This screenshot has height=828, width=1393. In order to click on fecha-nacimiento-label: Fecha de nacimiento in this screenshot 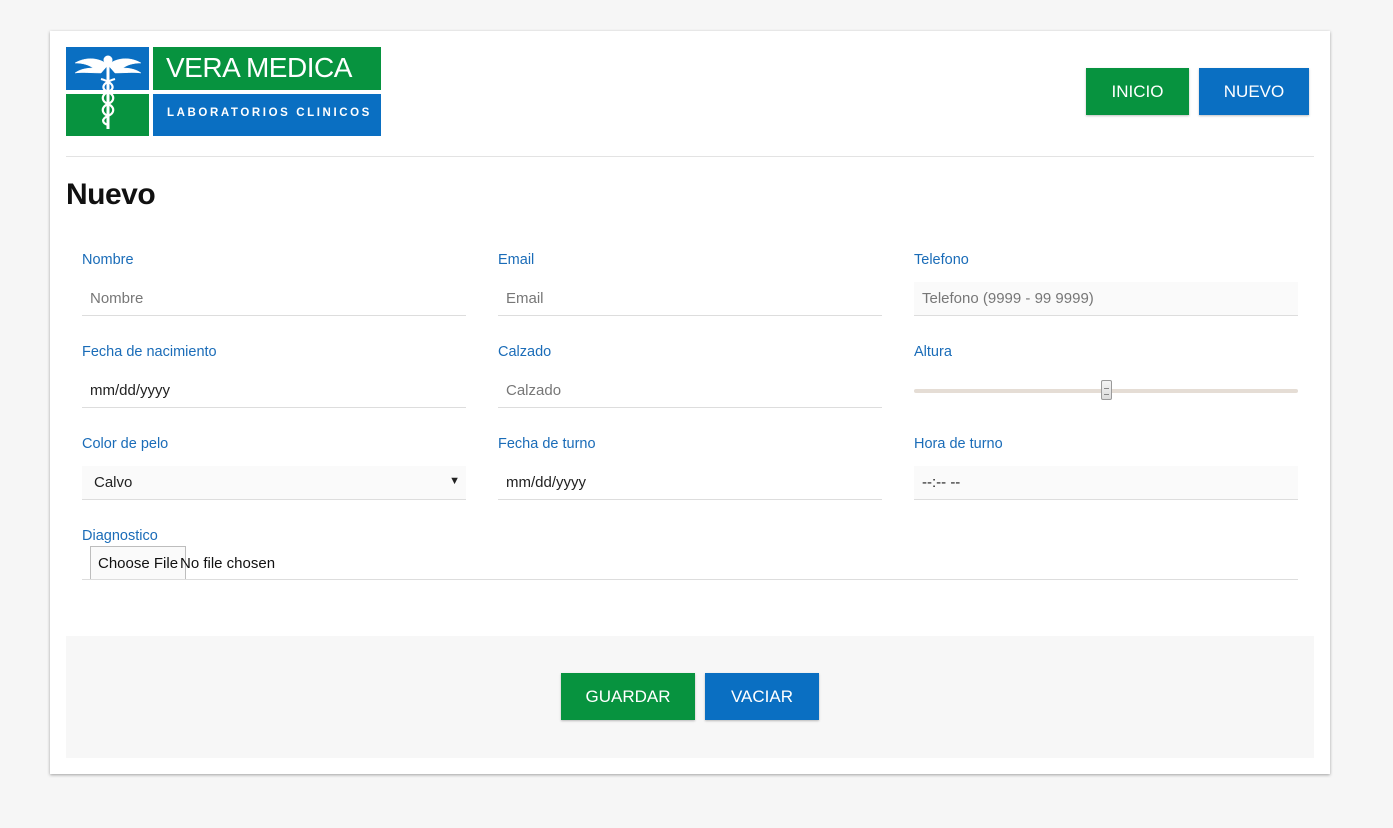, I will do `click(149, 352)`.